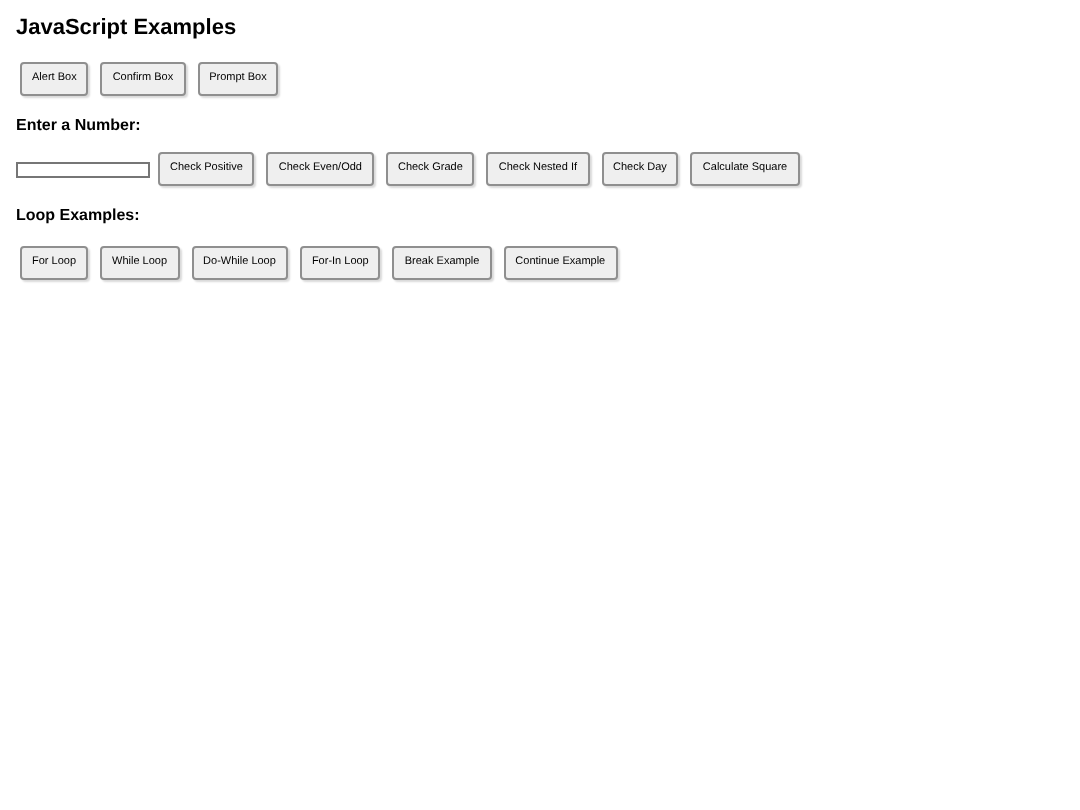 Image resolution: width=1080 pixels, height=810 pixels. Describe the element at coordinates (127, 28) in the screenshot. I see `page-title: JavaScript Examples` at that location.